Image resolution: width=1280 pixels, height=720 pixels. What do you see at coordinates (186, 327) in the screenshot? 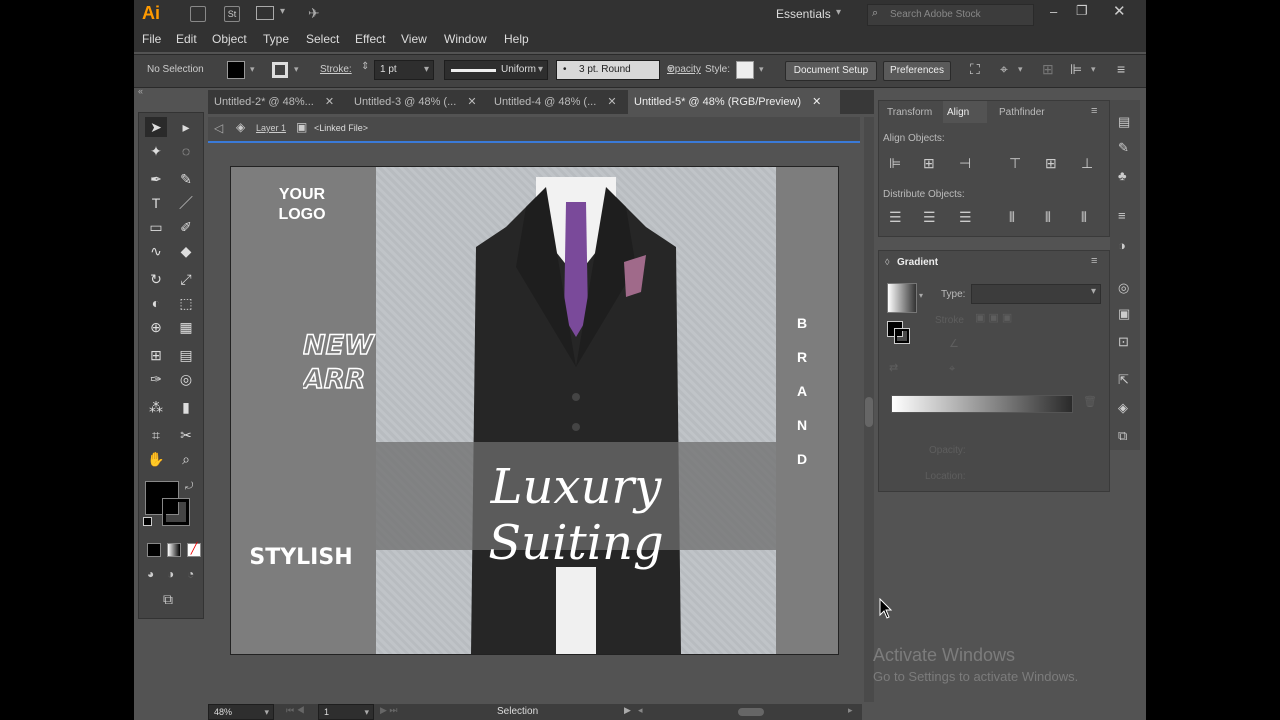
I see `perspective-grid-tool-icon: ▦` at bounding box center [186, 327].